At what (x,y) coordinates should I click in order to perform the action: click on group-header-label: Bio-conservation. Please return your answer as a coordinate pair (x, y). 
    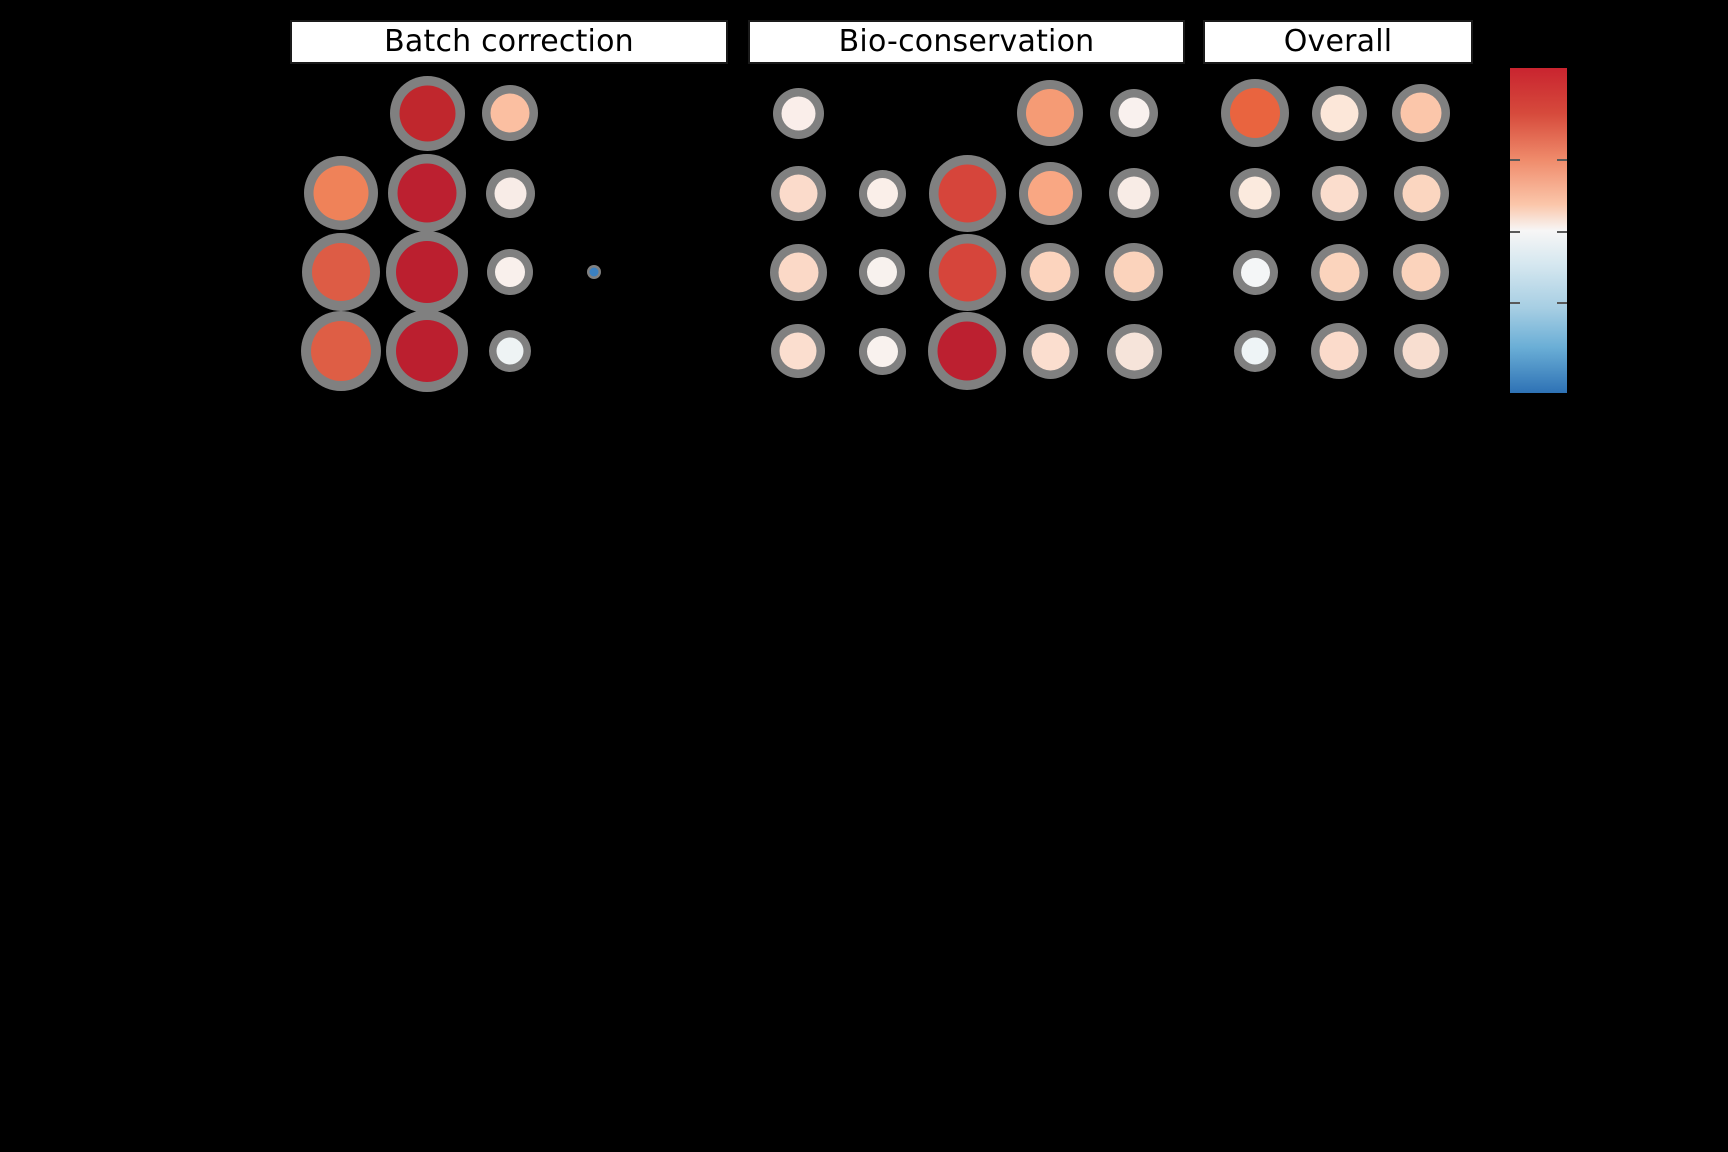
    Looking at the image, I should click on (966, 41).